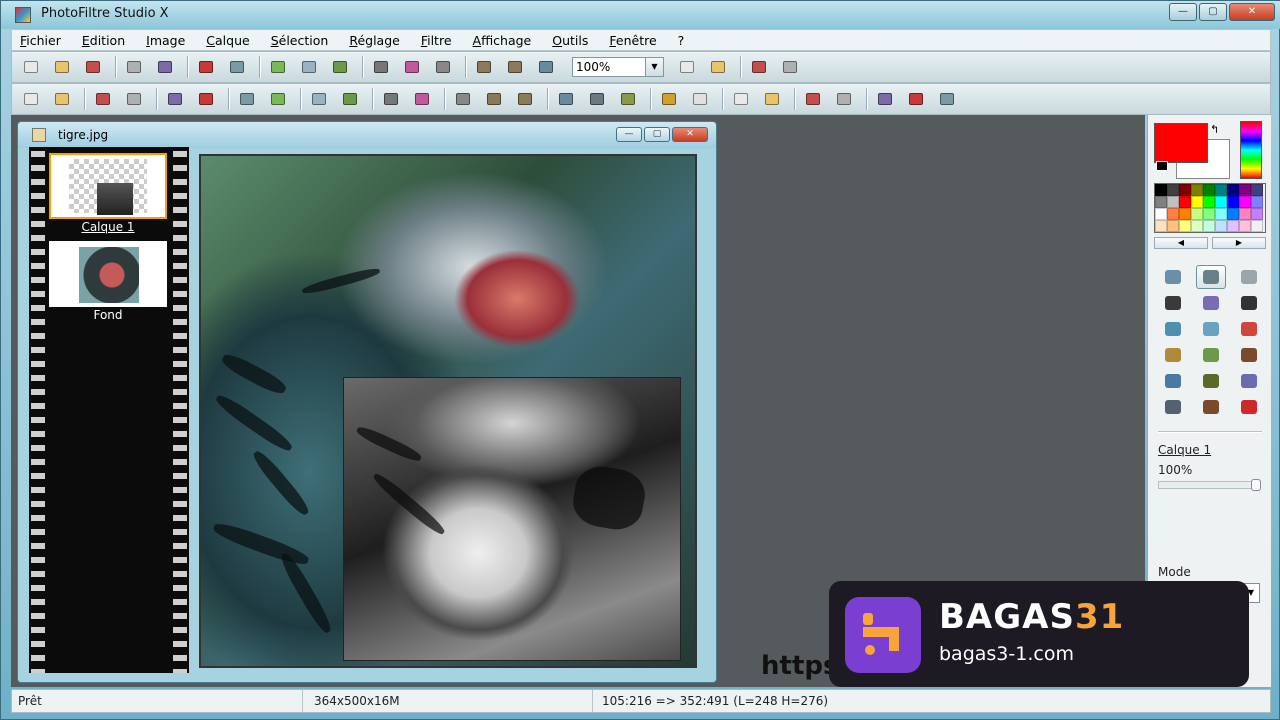 The image size is (1280, 720). What do you see at coordinates (1213, 12) in the screenshot?
I see `maximize-button: ▢` at bounding box center [1213, 12].